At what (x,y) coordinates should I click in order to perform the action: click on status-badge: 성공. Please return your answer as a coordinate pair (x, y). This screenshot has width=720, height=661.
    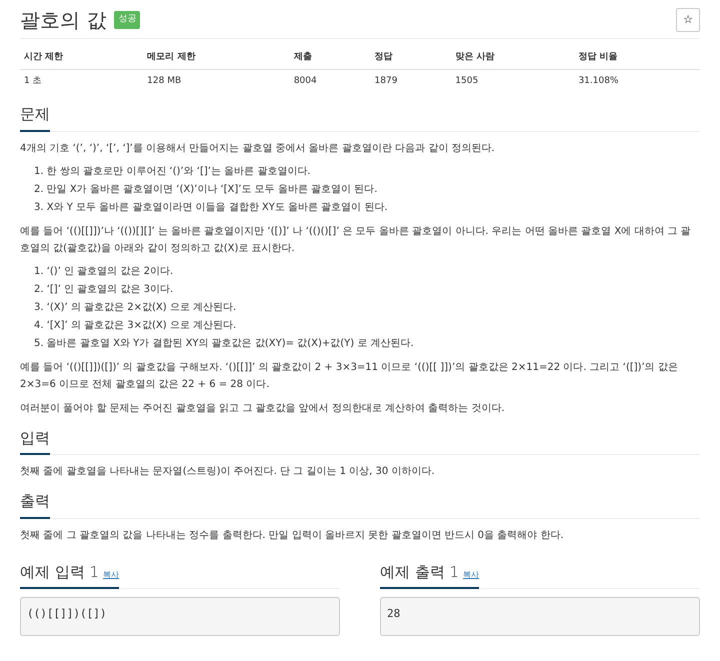
    Looking at the image, I should click on (127, 20).